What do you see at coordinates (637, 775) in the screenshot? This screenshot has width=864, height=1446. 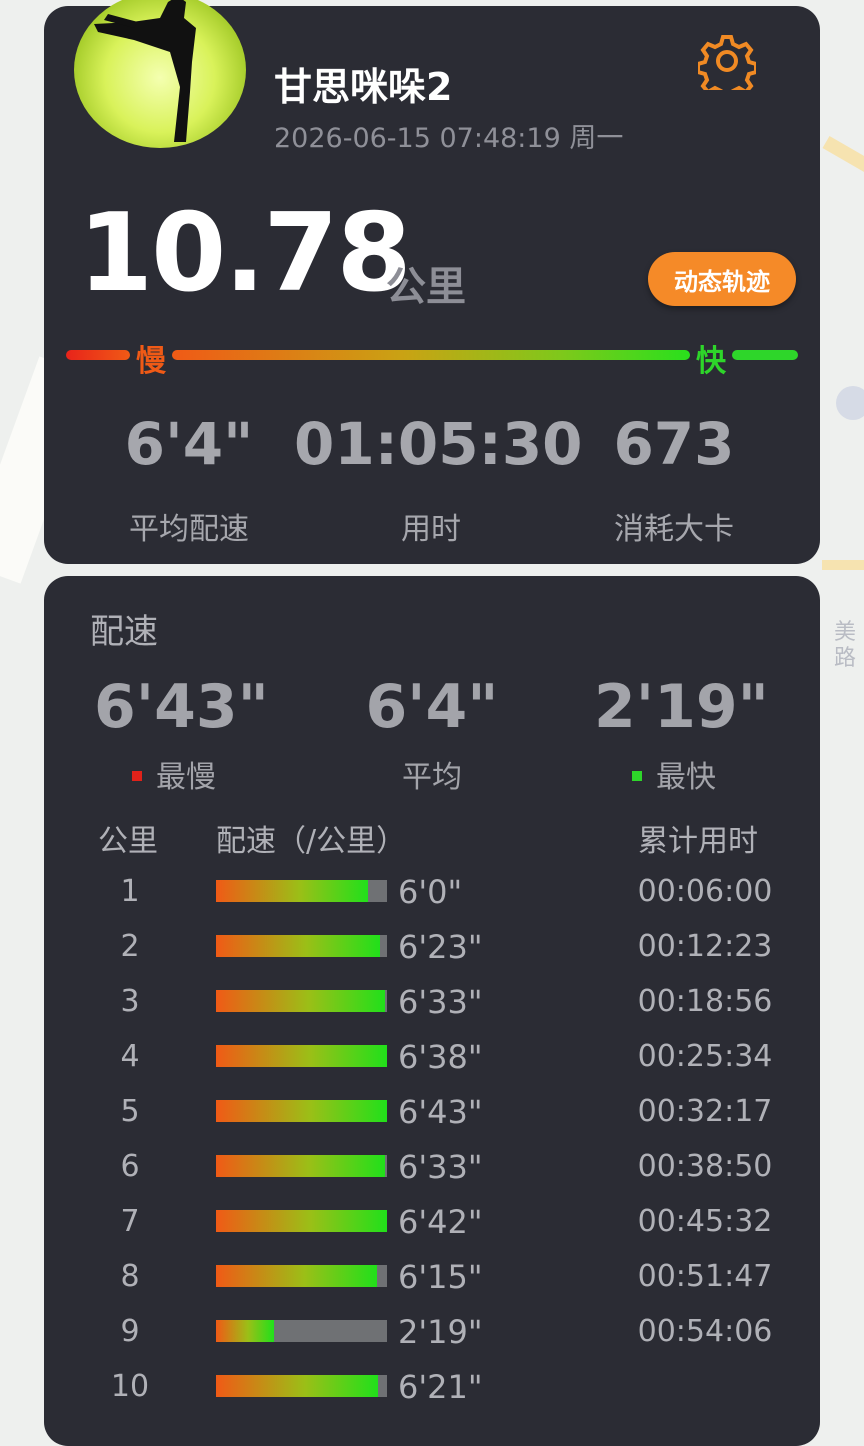 I see `fast-indicator-dot` at bounding box center [637, 775].